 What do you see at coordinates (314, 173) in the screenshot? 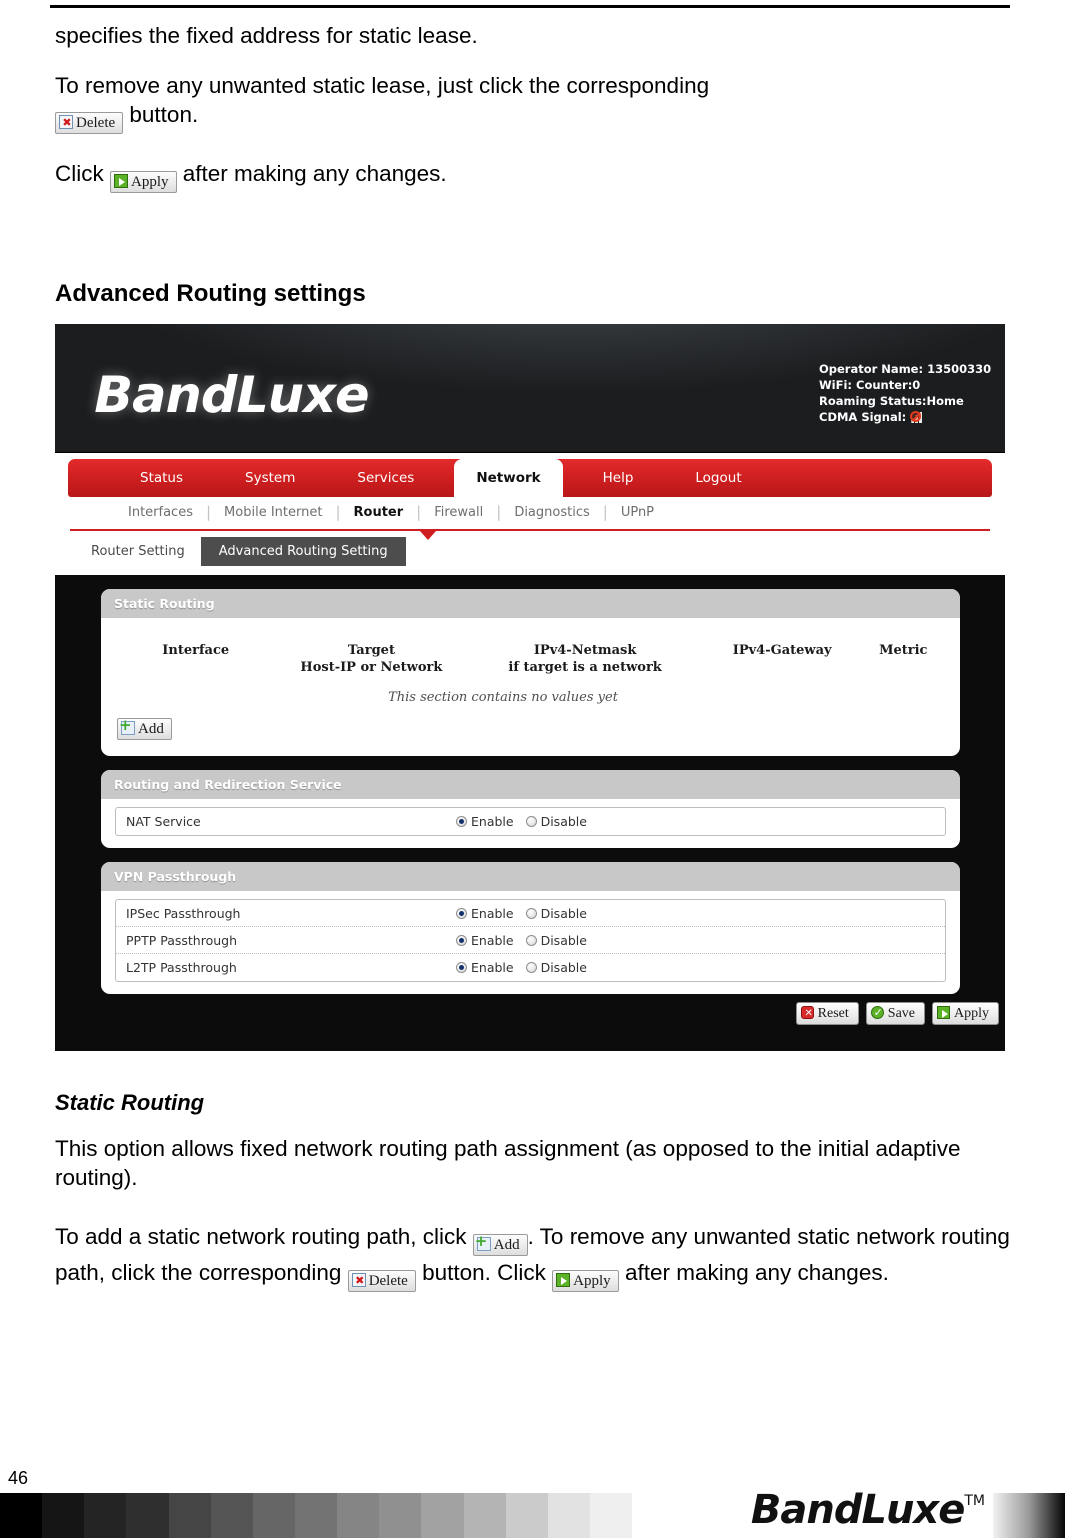
I see `apply-suffix-text: after making any changes.` at bounding box center [314, 173].